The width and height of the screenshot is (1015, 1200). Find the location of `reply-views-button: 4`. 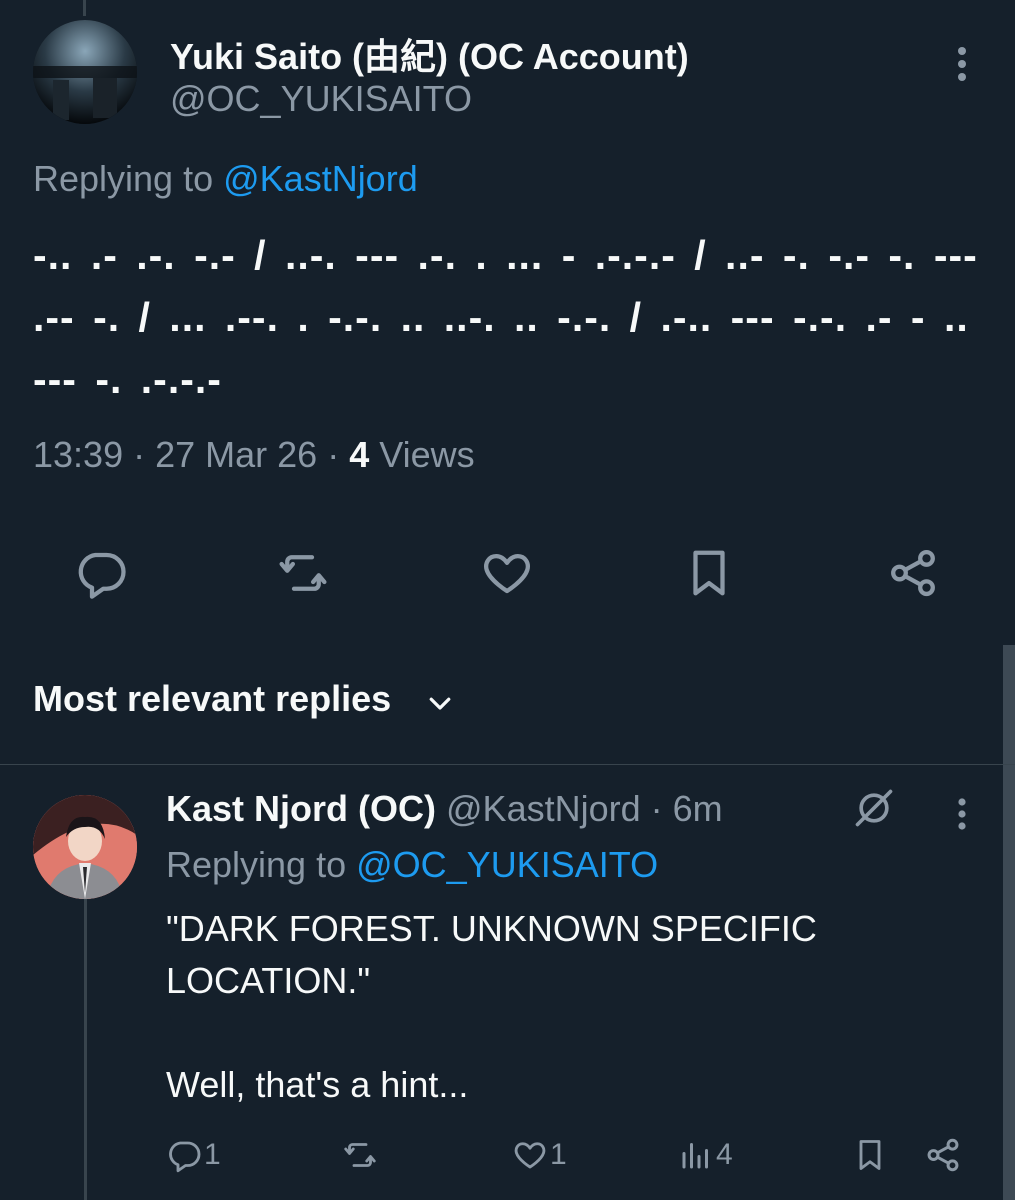

reply-views-button: 4 is located at coordinates (705, 1155).